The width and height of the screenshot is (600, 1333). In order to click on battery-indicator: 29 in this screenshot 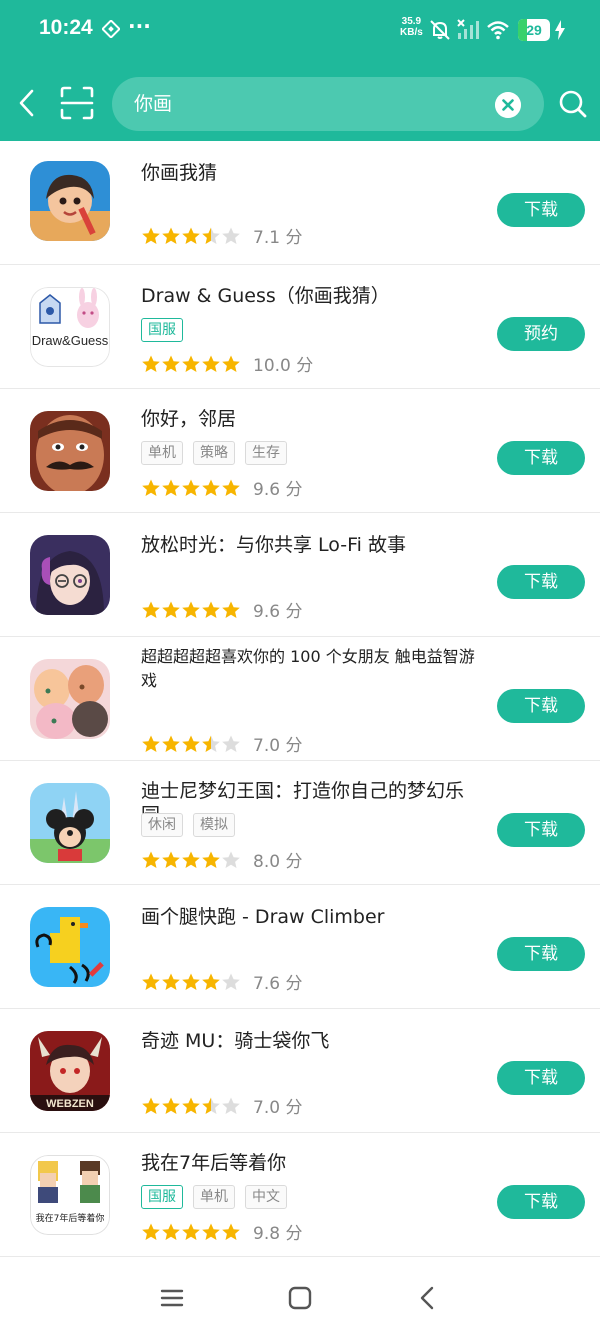, I will do `click(534, 30)`.